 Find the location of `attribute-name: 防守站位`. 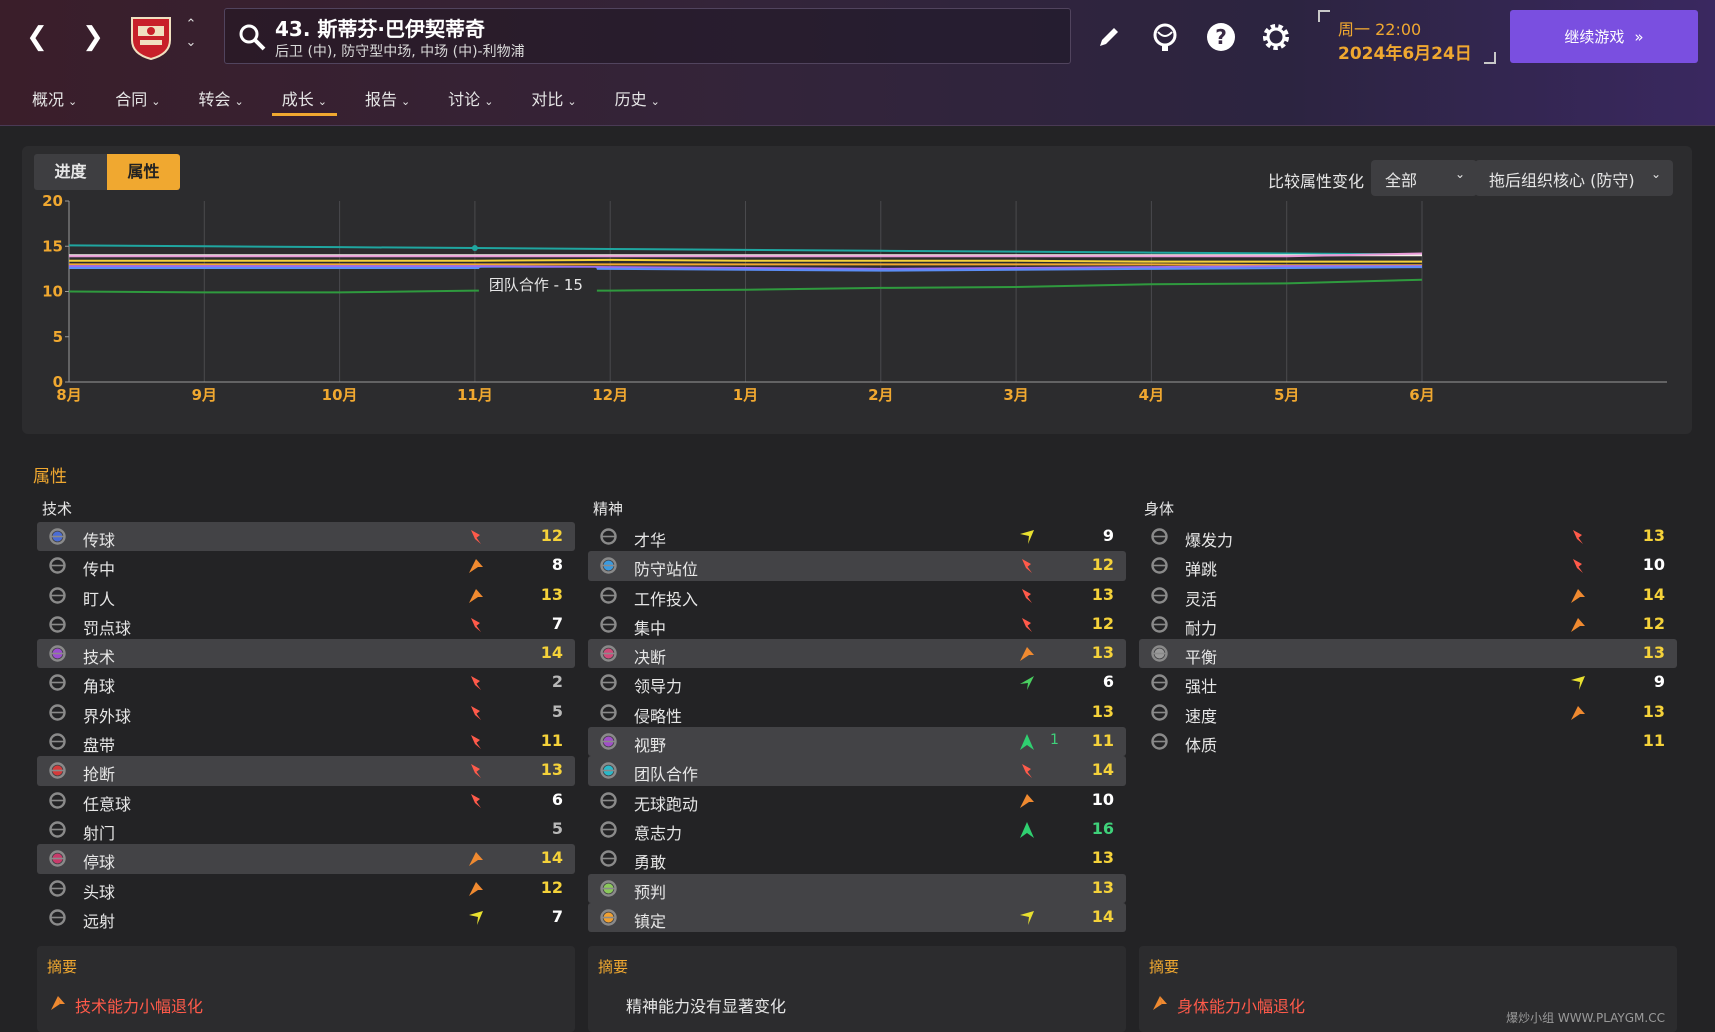

attribute-name: 防守站位 is located at coordinates (666, 570).